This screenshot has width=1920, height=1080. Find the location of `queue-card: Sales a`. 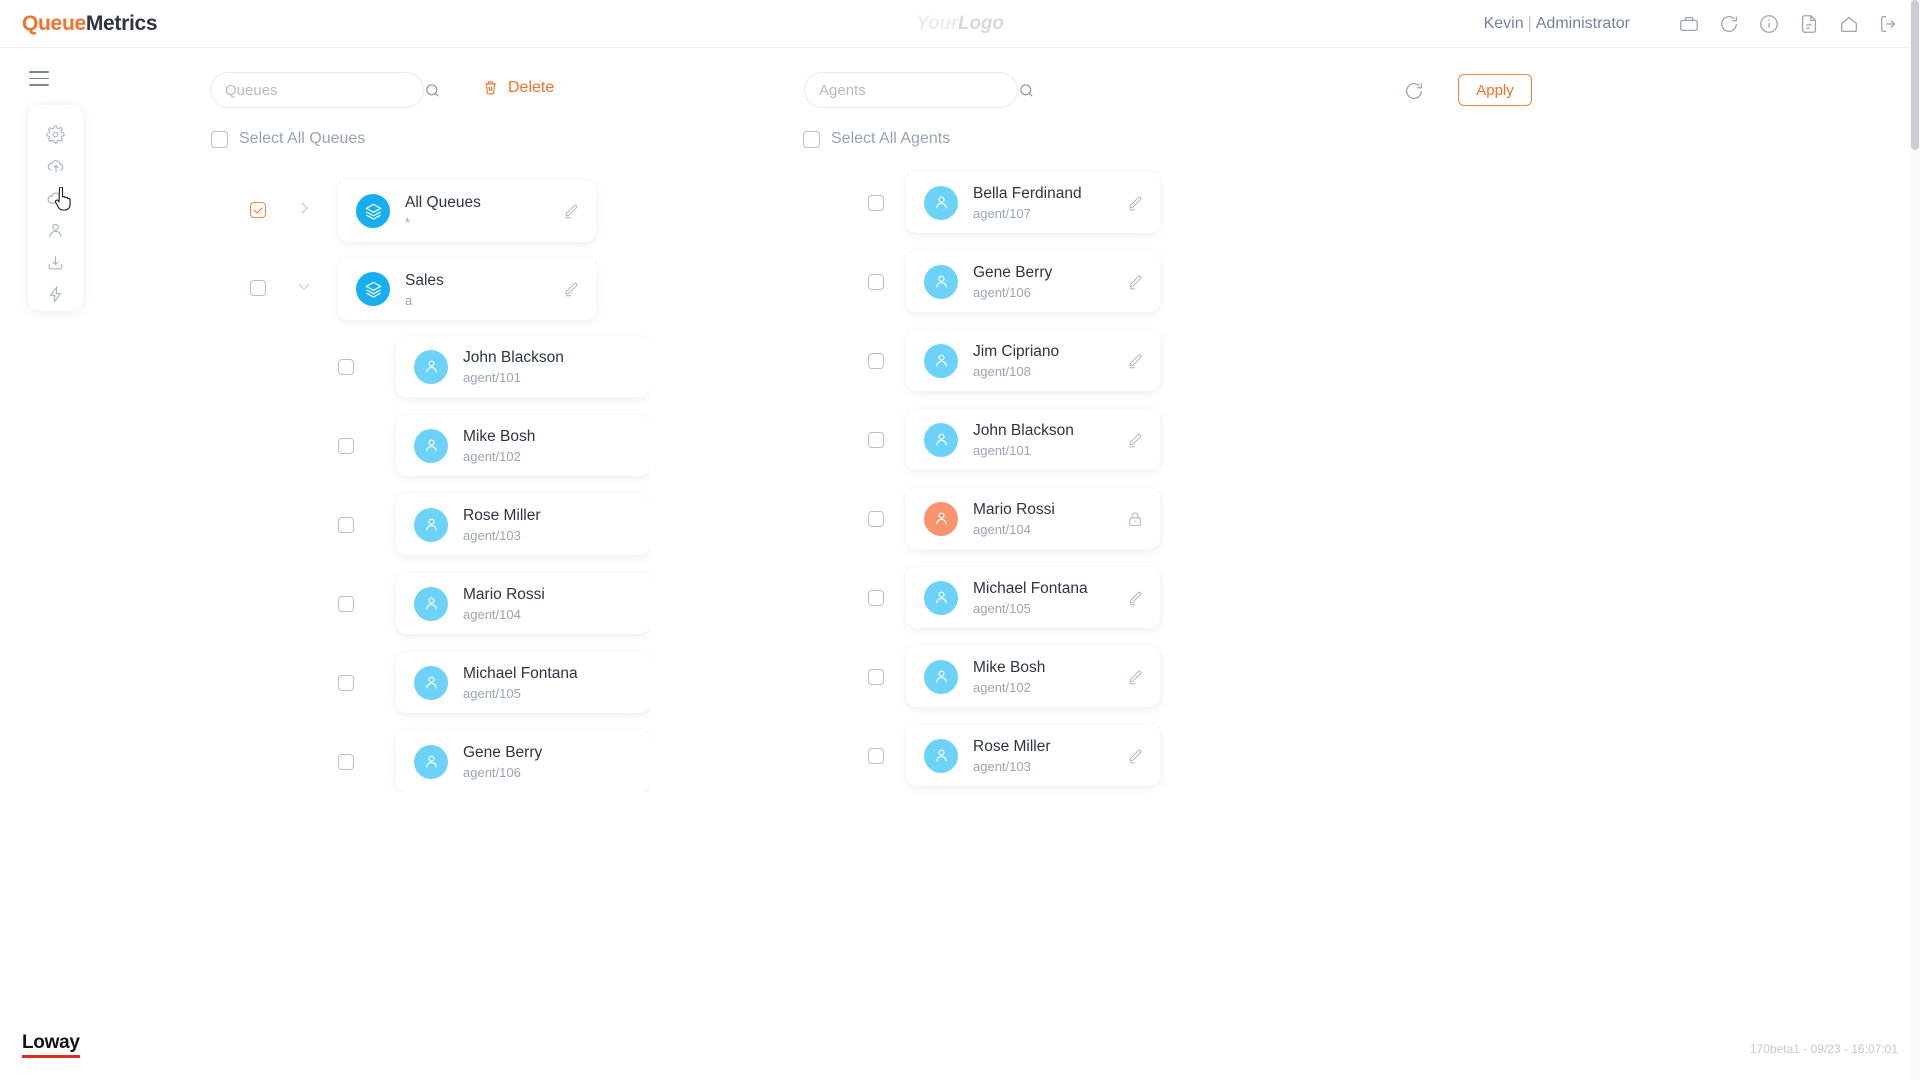

queue-card: Sales a is located at coordinates (467, 289).